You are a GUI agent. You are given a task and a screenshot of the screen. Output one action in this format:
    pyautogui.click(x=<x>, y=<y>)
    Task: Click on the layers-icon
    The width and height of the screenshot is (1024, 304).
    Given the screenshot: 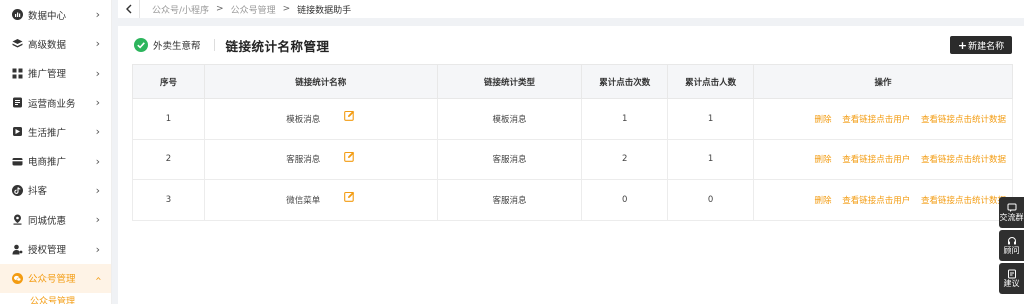 What is the action you would take?
    pyautogui.click(x=17, y=44)
    